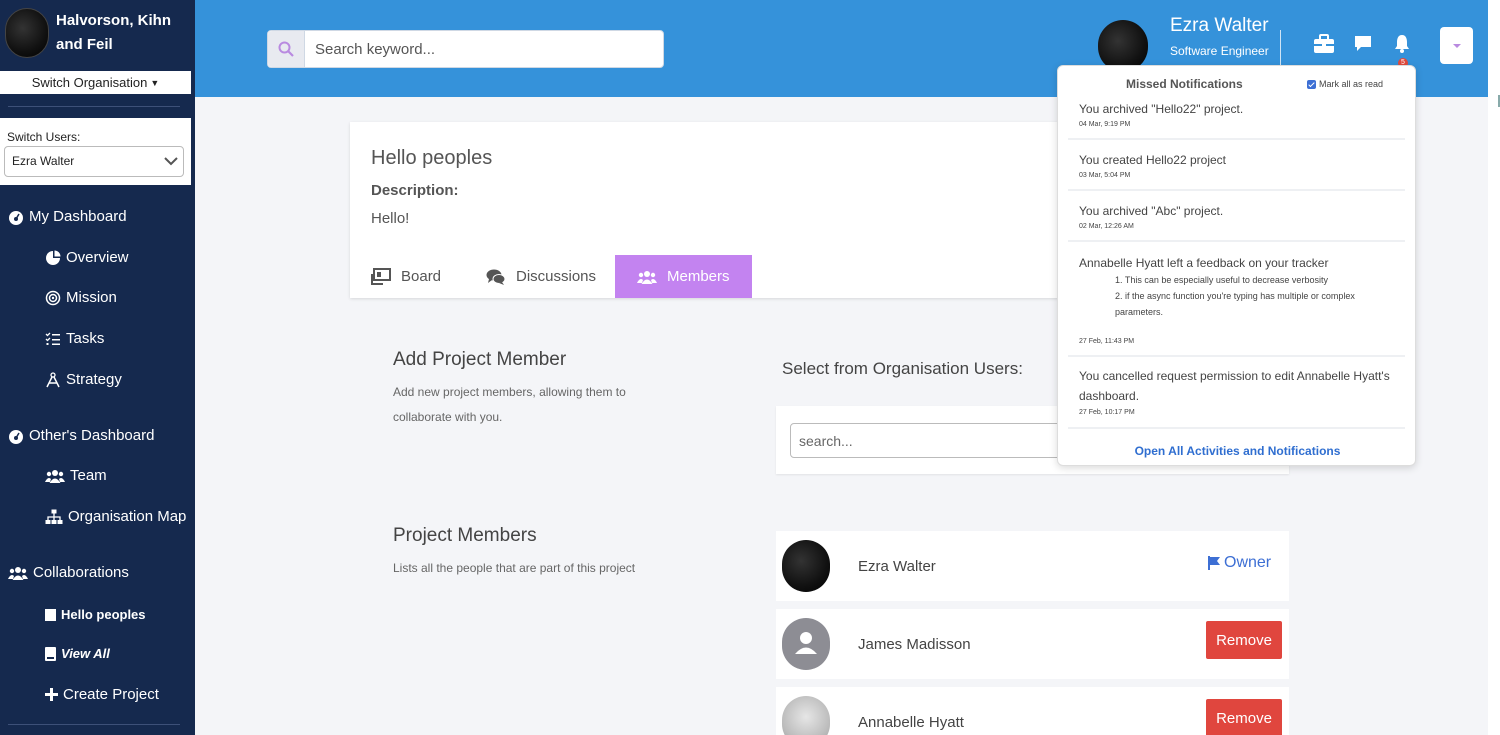  Describe the element at coordinates (914, 644) in the screenshot. I see `member-name: James Madisson` at that location.